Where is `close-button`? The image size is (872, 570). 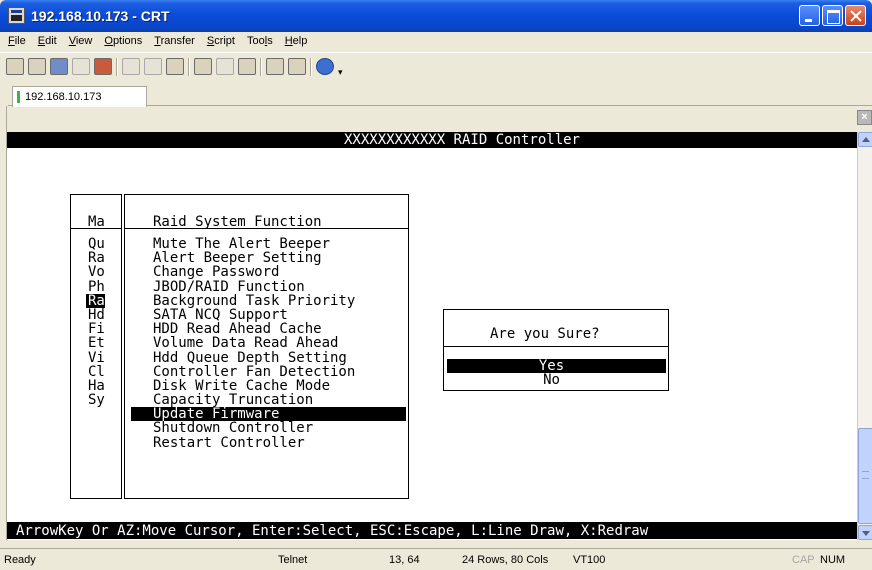
close-button is located at coordinates (855, 15).